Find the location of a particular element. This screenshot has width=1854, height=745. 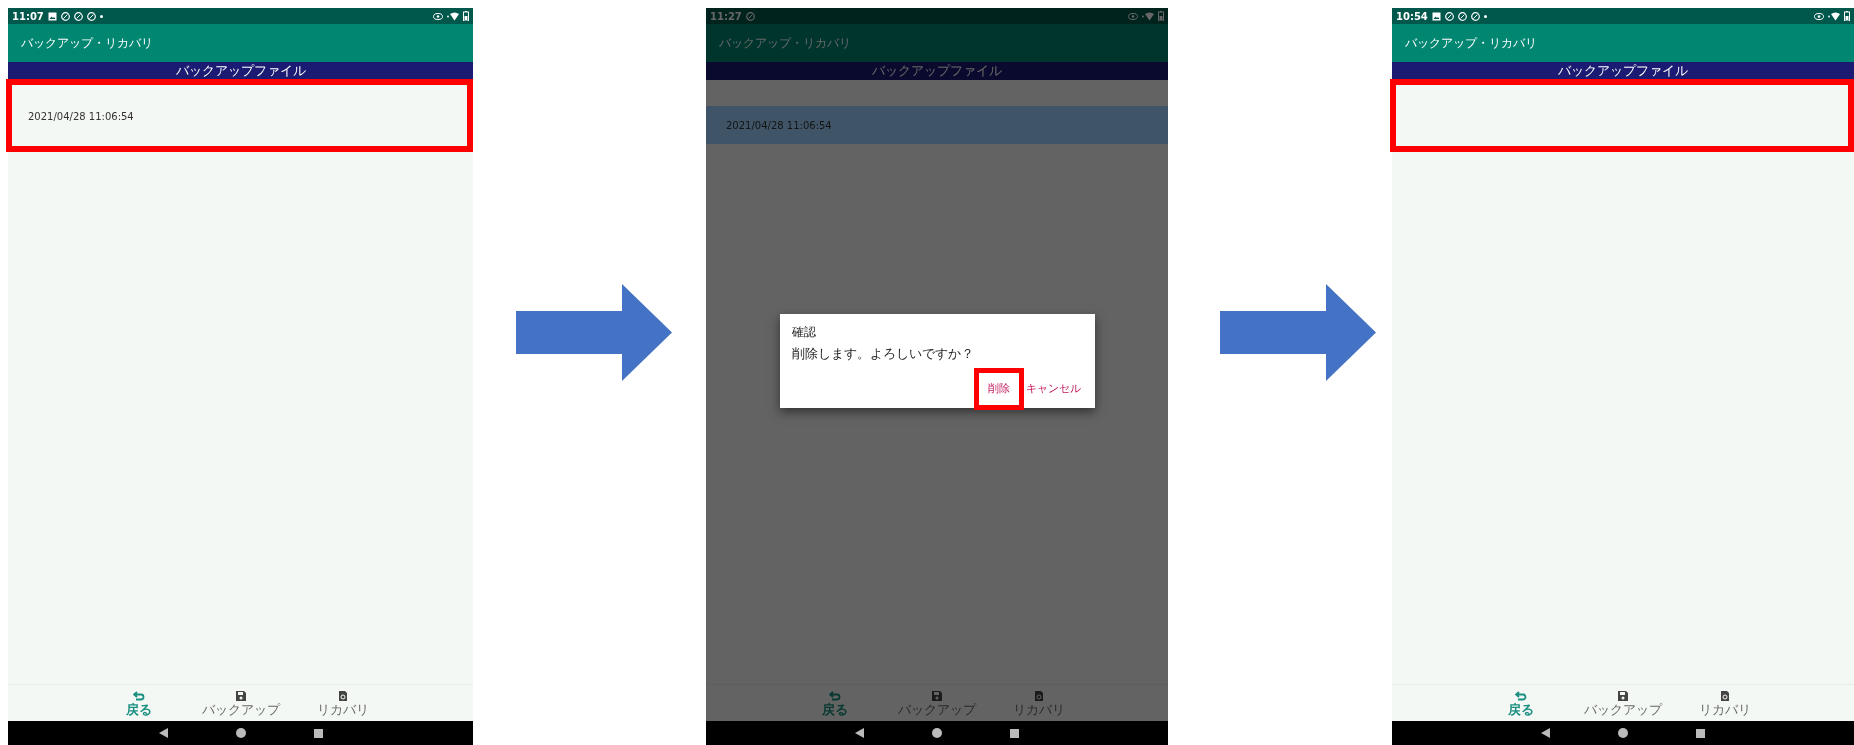

dialog-button: キャンセル is located at coordinates (1053, 388).